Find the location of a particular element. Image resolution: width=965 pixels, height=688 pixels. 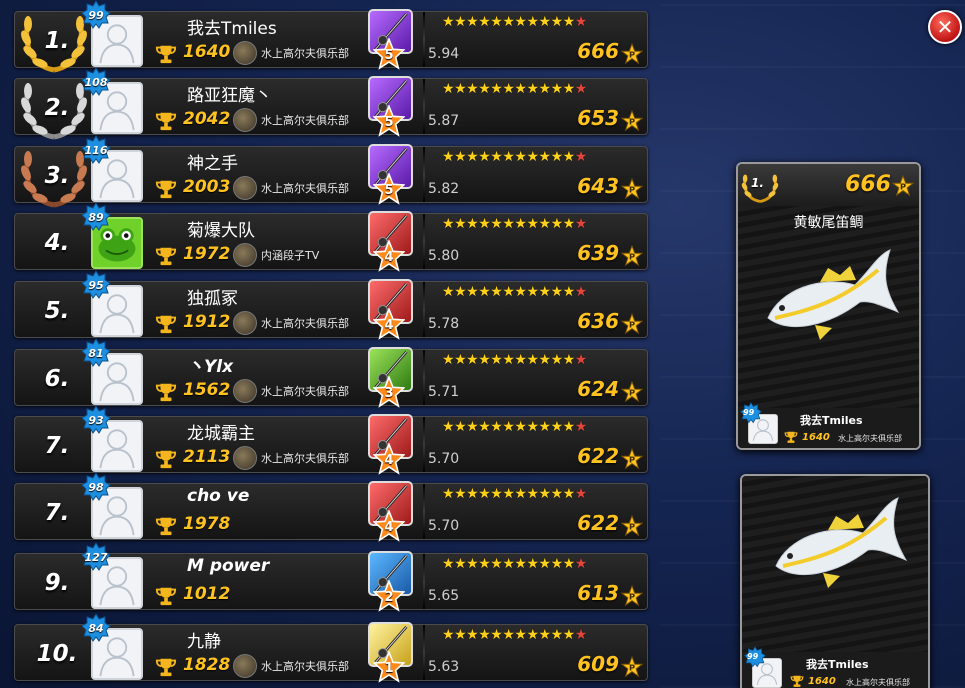

fish-photo-area is located at coordinates (835, 564).